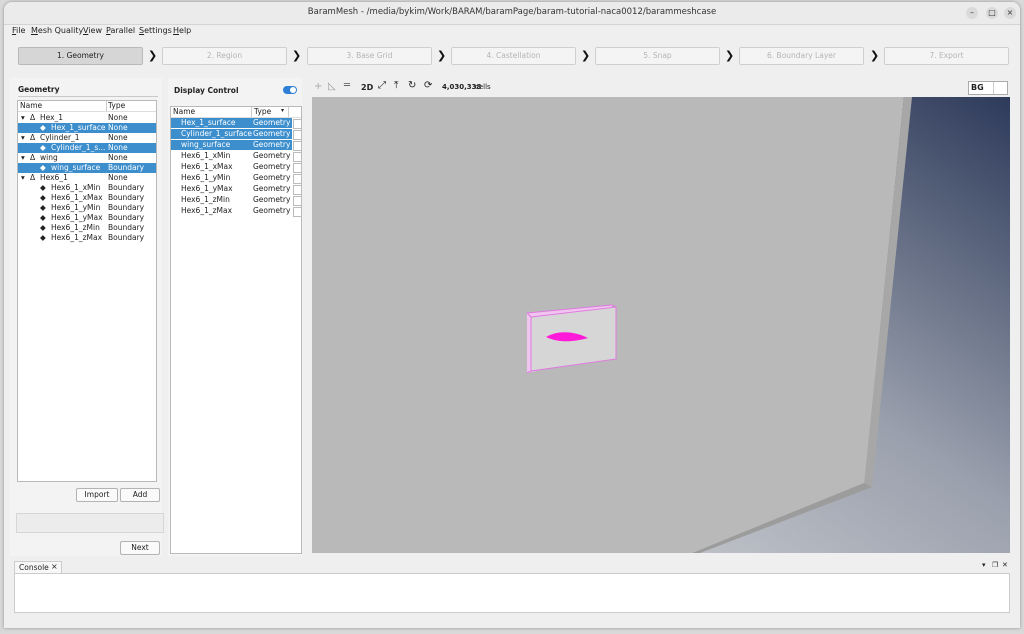  Describe the element at coordinates (231, 200) in the screenshot. I see `display-row: Hex6_1_zMin Geometry` at that location.